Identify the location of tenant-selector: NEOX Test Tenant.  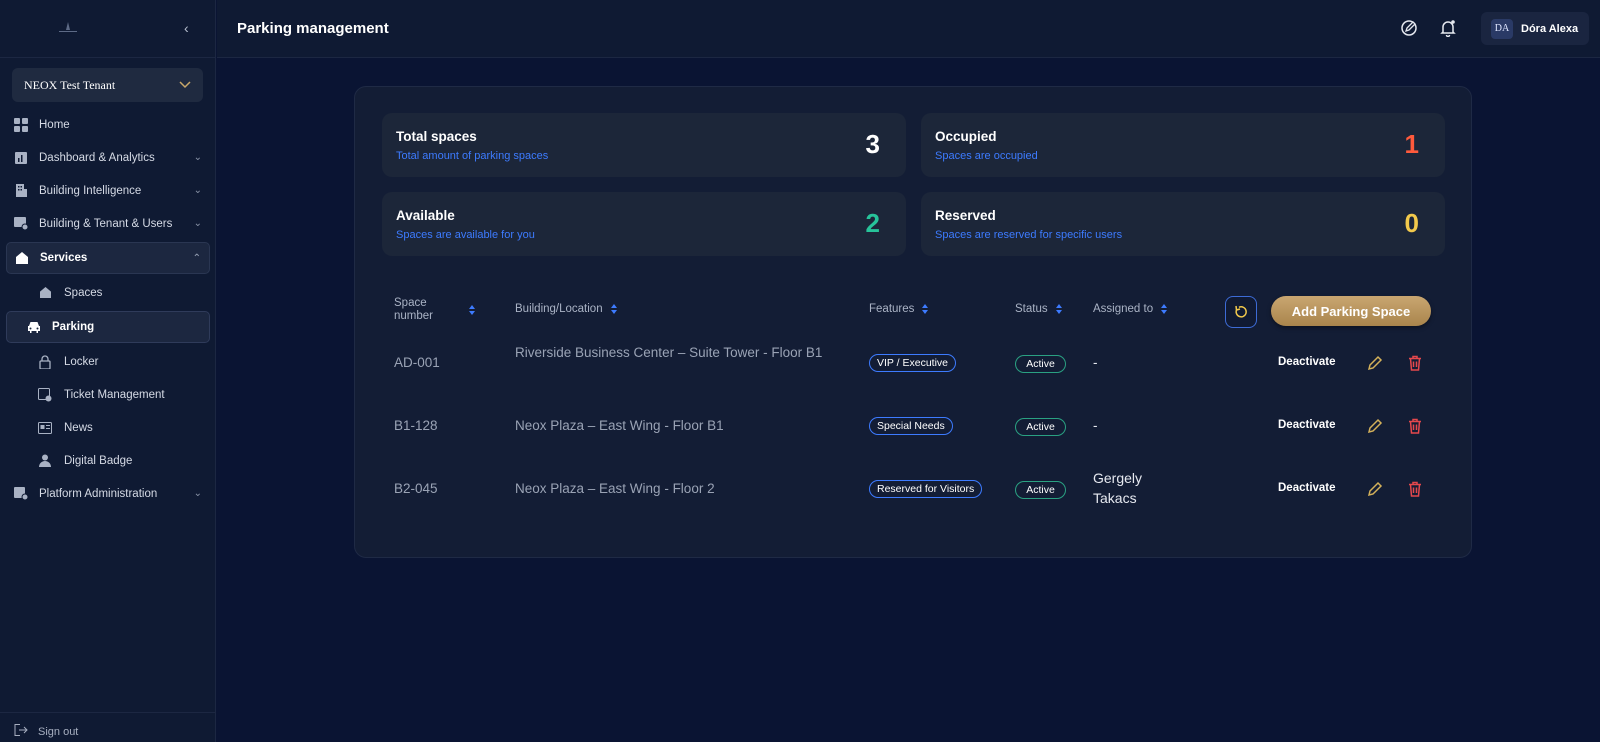
(107, 85).